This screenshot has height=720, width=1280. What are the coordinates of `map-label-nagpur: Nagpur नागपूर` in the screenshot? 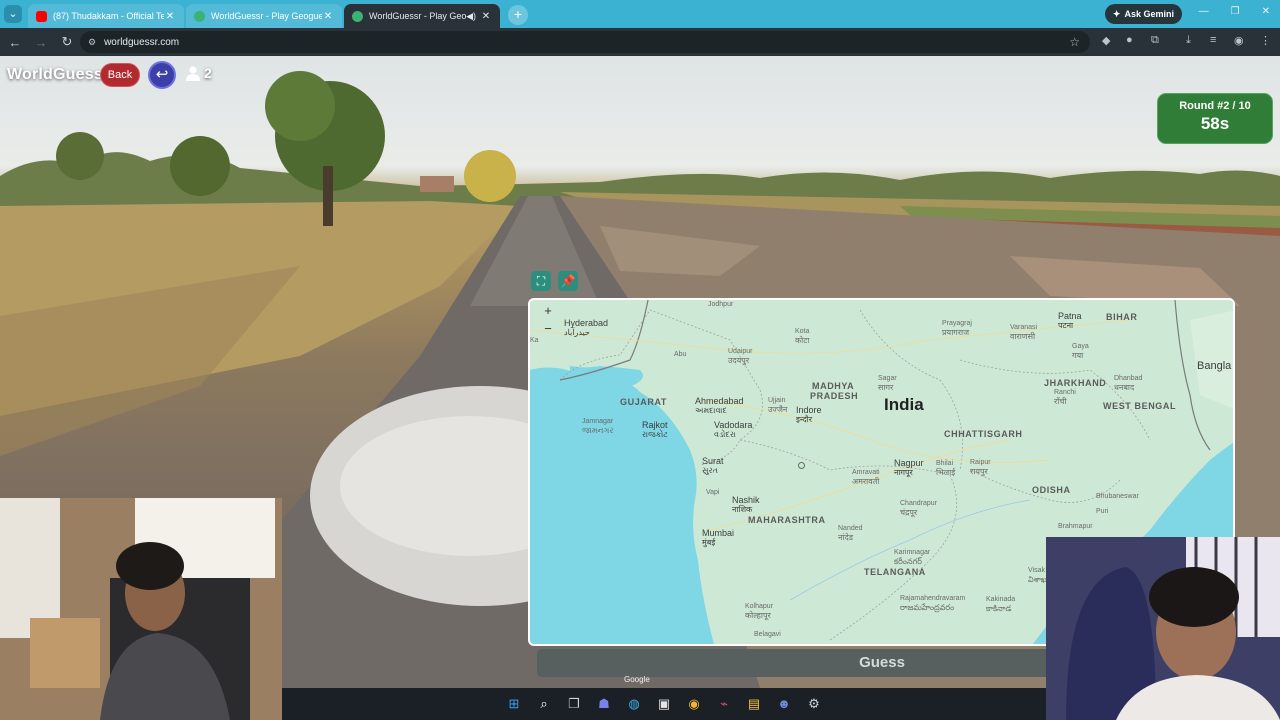 It's located at (909, 468).